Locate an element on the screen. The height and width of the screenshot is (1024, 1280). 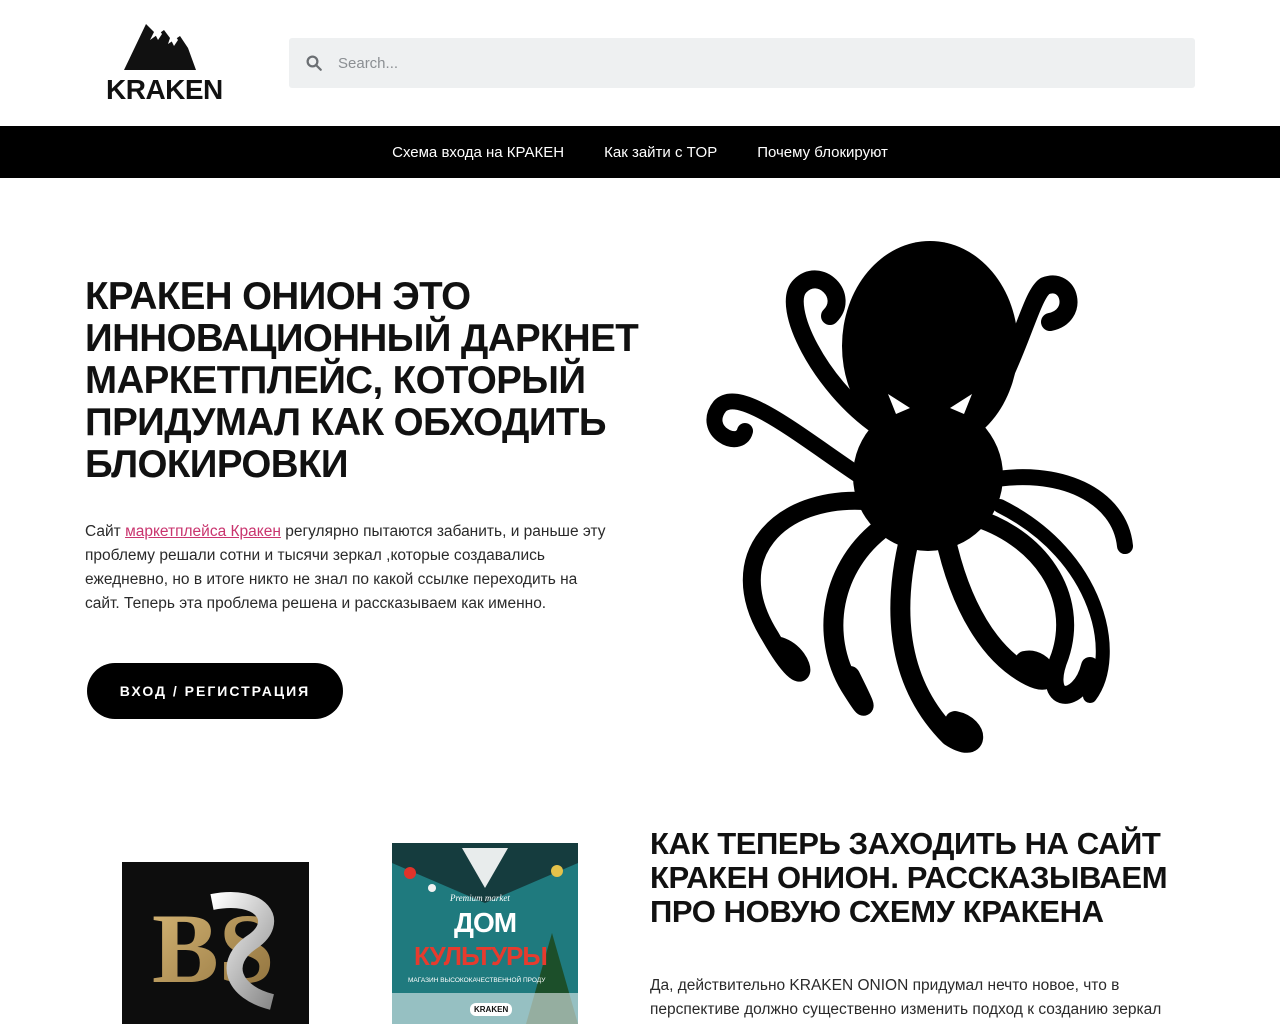
dom-kraken-badge: KRAKEN is located at coordinates (491, 1009).